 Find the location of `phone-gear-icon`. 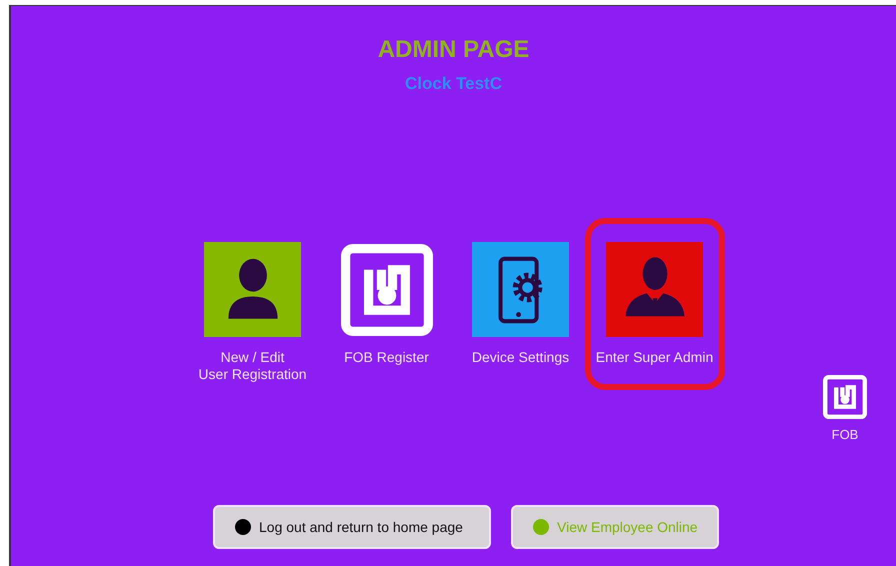

phone-gear-icon is located at coordinates (520, 289).